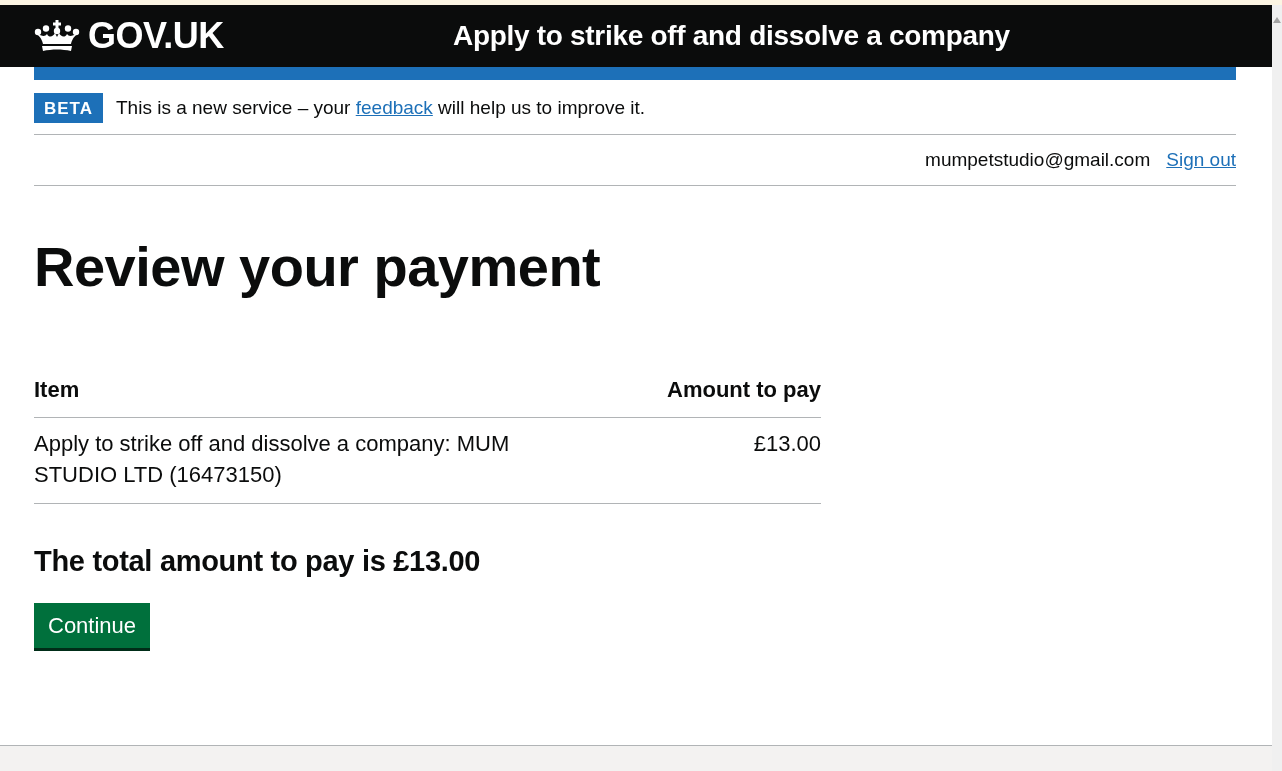  What do you see at coordinates (697, 396) in the screenshot?
I see `column-header: Amount to pay` at bounding box center [697, 396].